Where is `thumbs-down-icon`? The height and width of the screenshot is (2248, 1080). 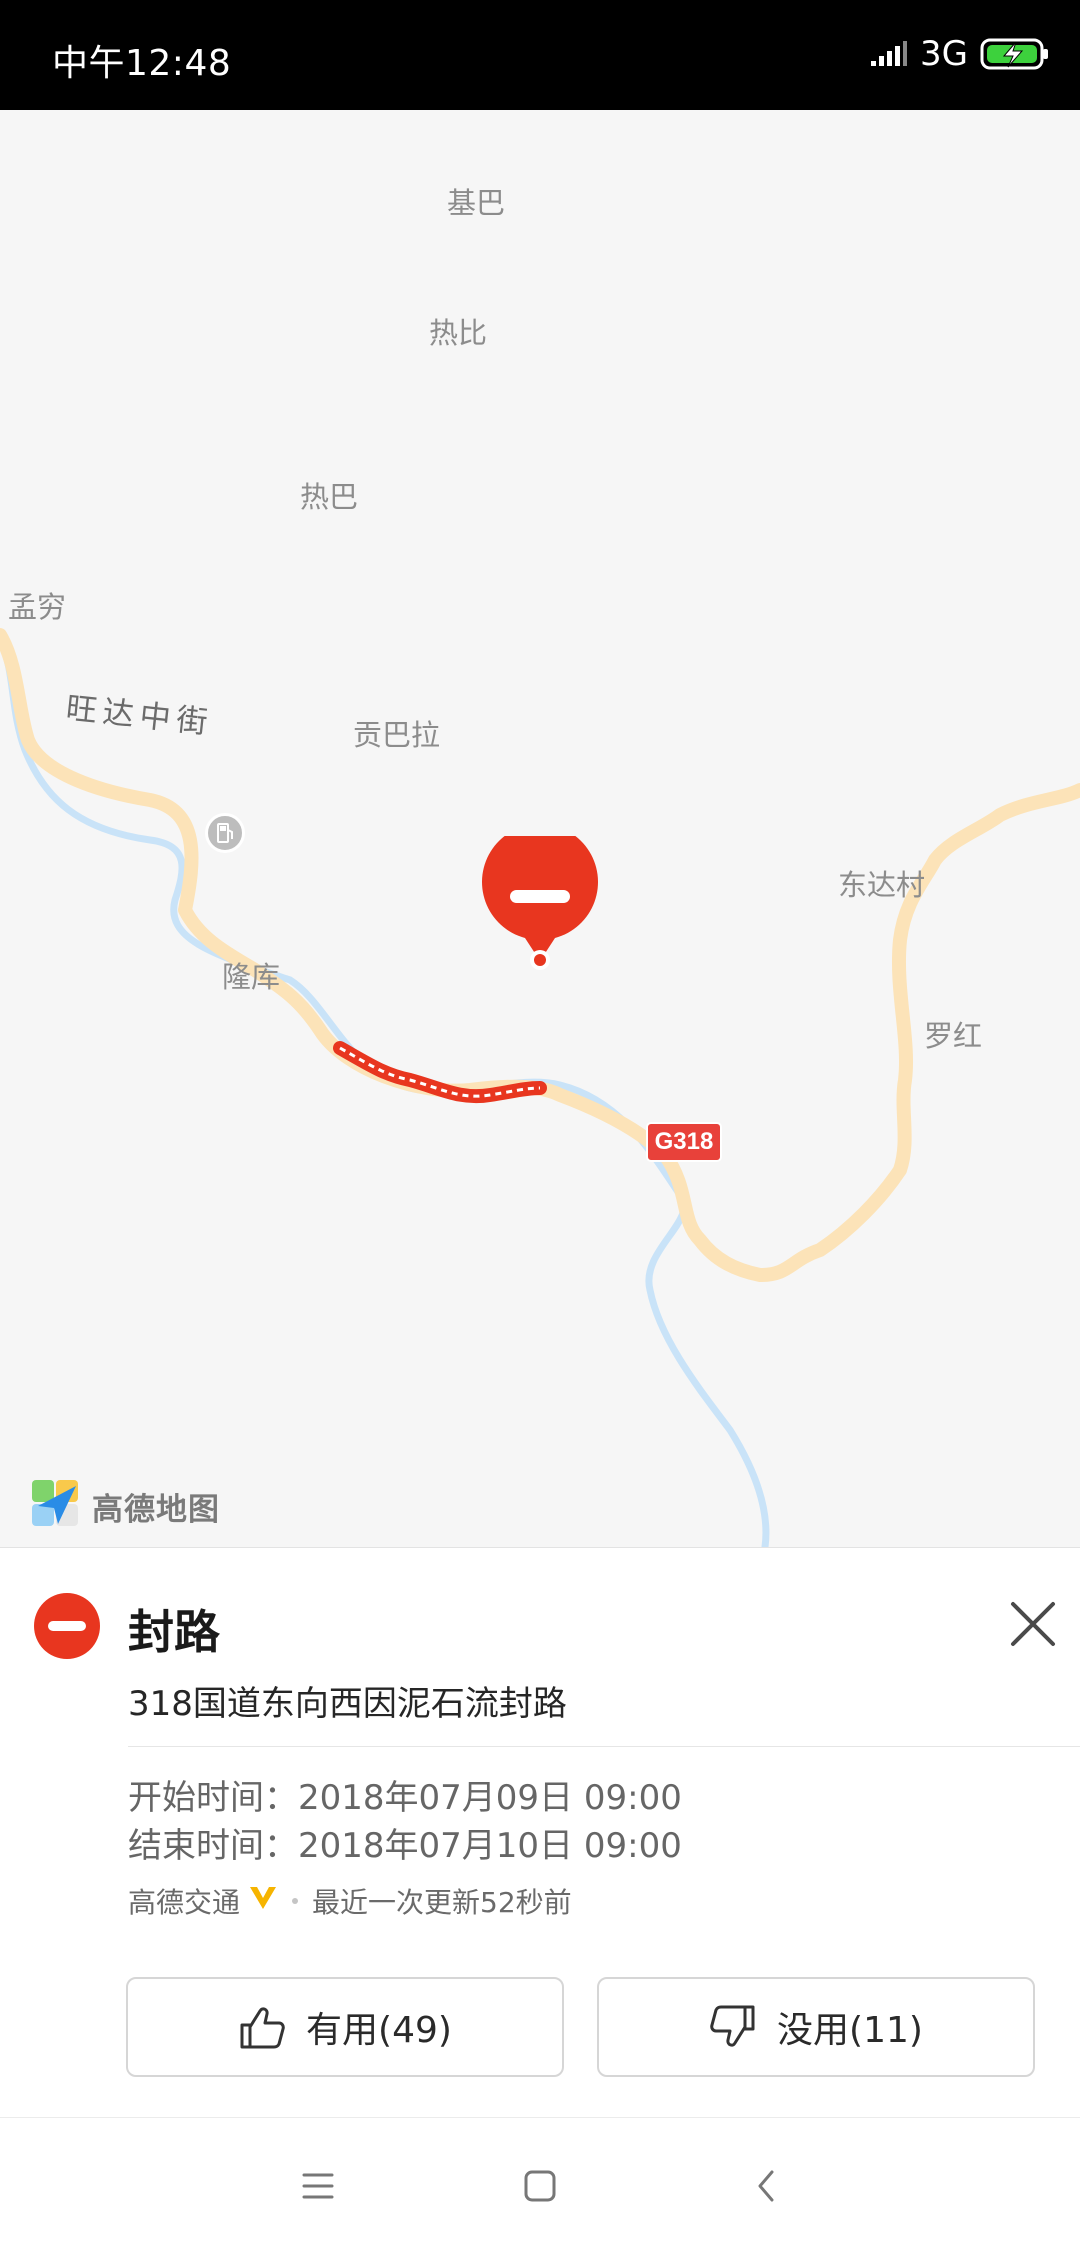
thumbs-down-icon is located at coordinates (732, 2026).